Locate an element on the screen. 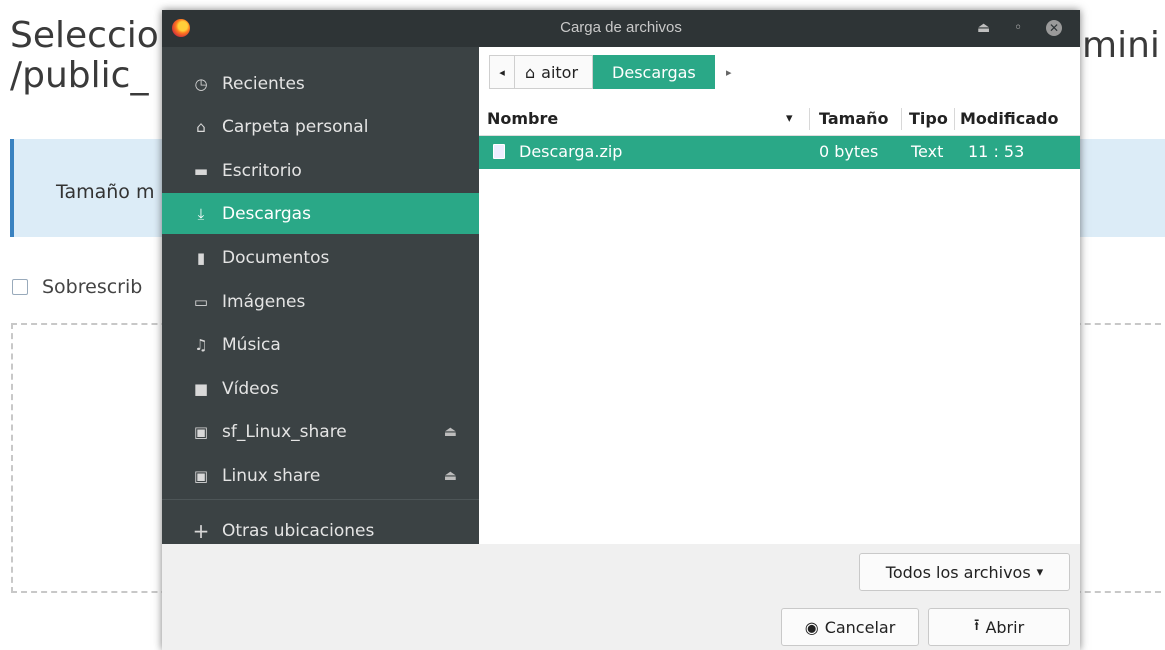  column-type: Tipo is located at coordinates (928, 118).